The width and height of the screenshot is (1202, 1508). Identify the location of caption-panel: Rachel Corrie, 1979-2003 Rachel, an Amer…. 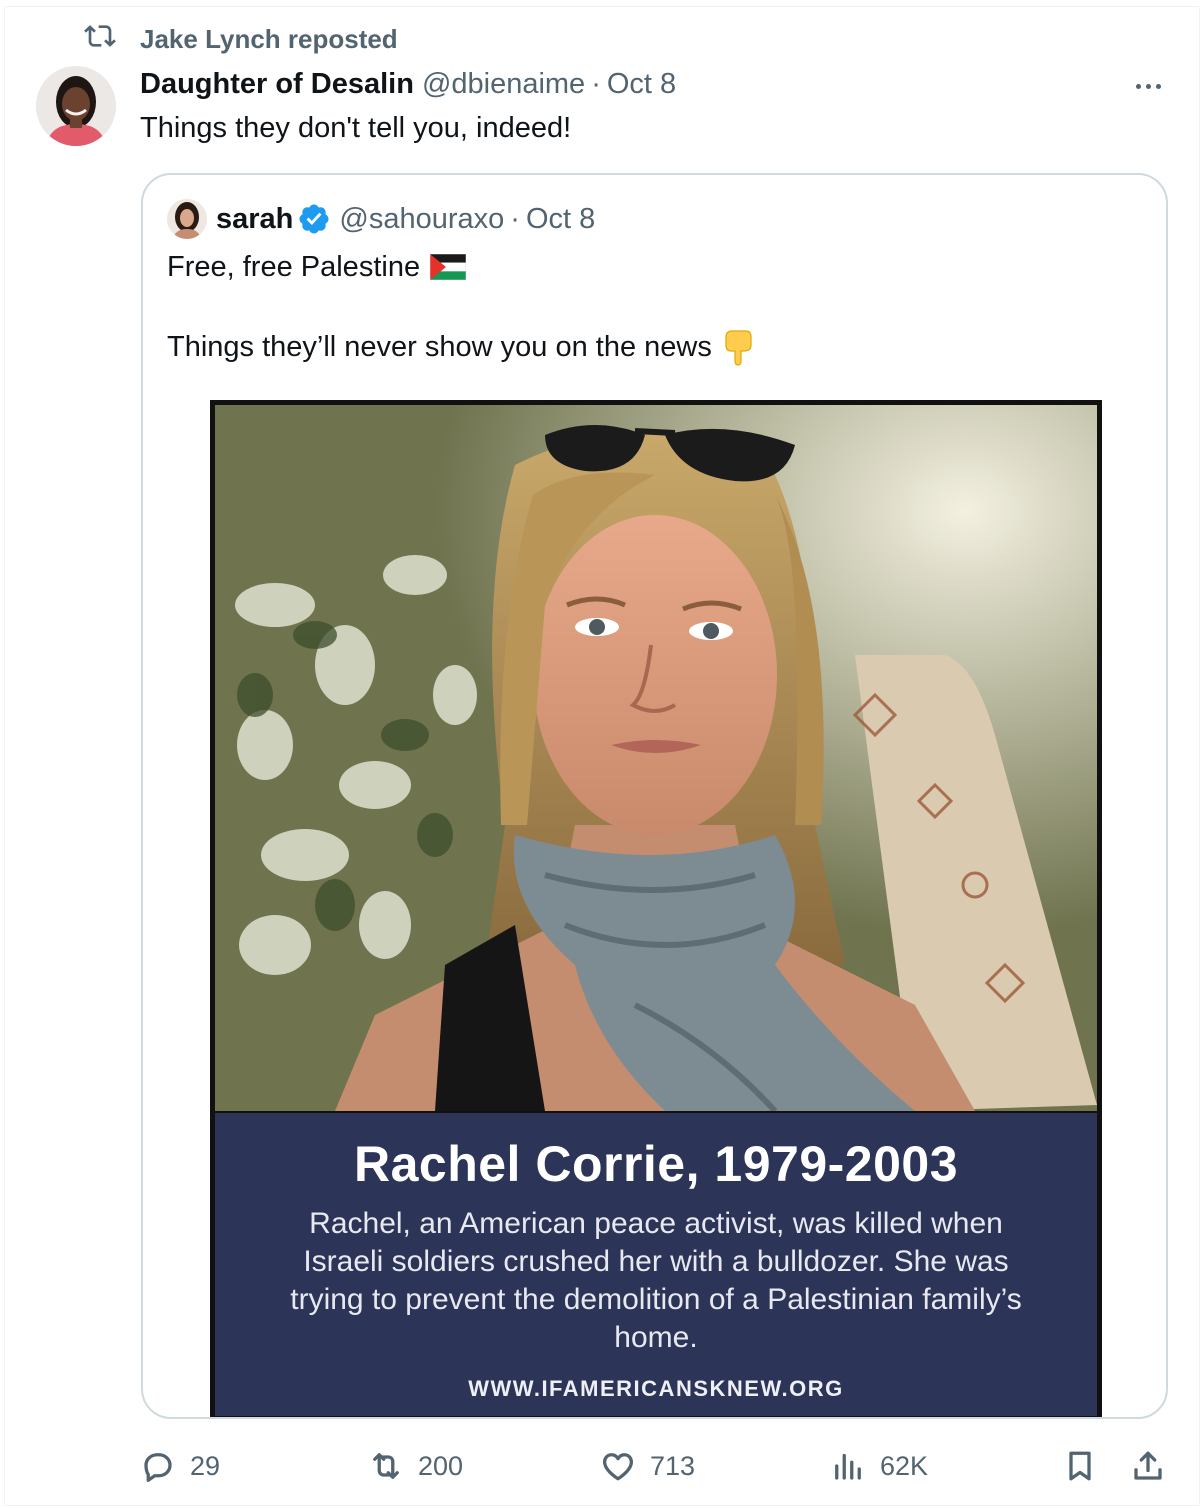
(656, 1264).